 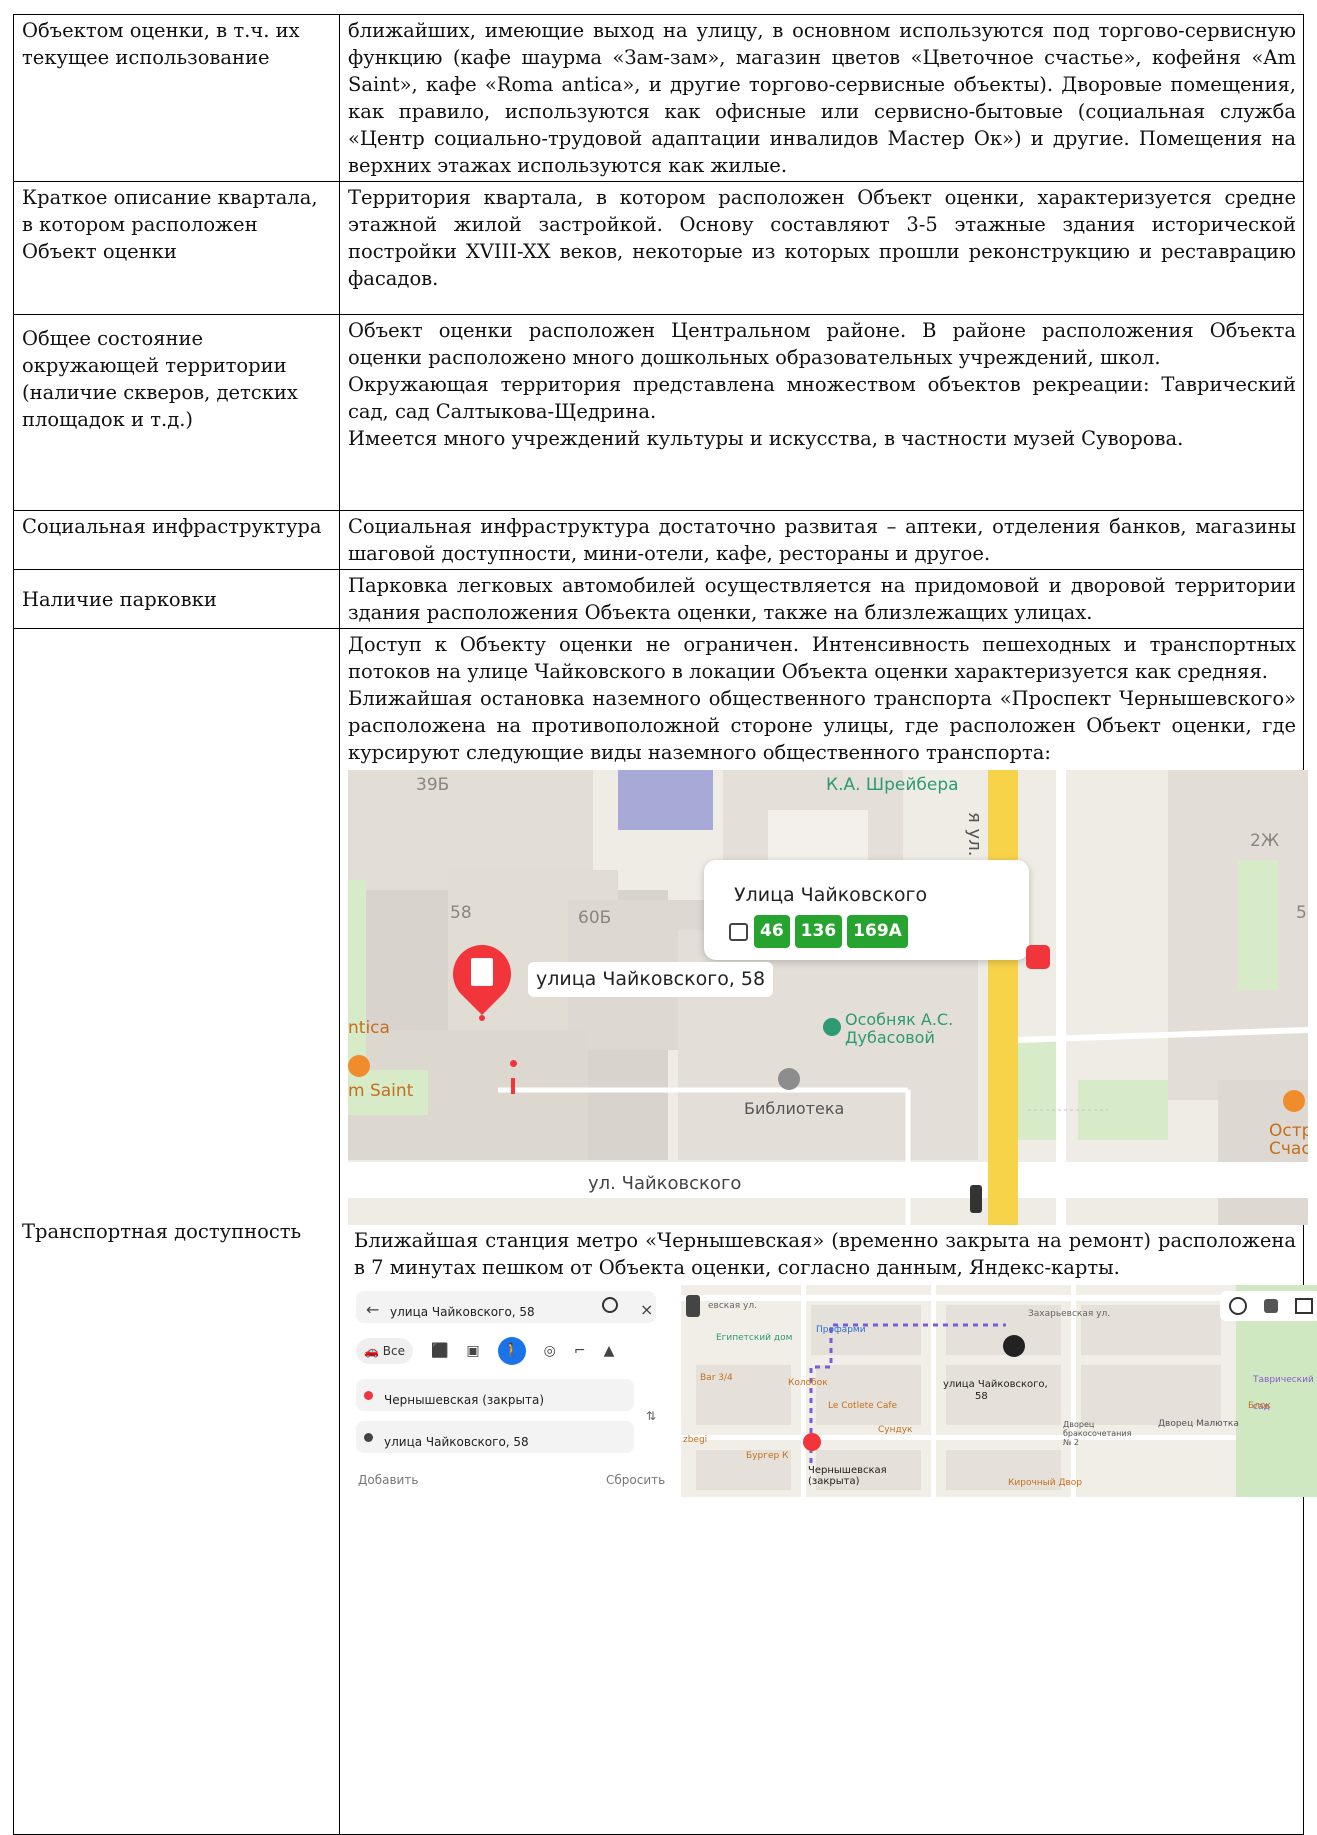 I want to click on search-icon, so click(x=610, y=1305).